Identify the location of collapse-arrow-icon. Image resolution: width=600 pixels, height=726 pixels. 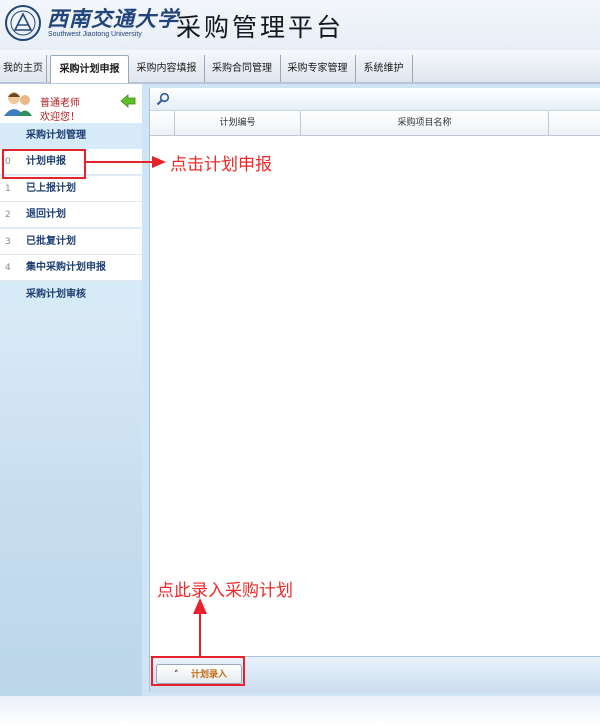
(128, 101).